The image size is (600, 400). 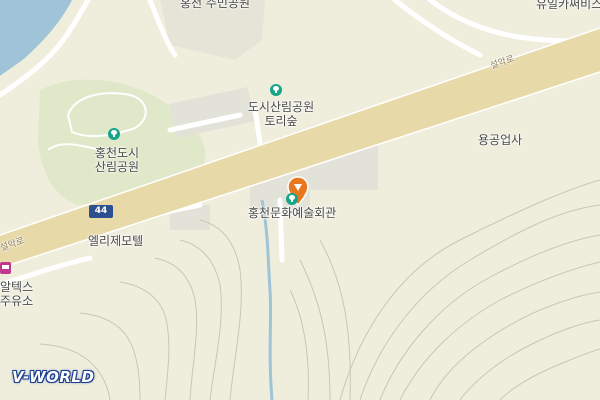 What do you see at coordinates (17, 287) in the screenshot?
I see `map-label-line: 알텍스` at bounding box center [17, 287].